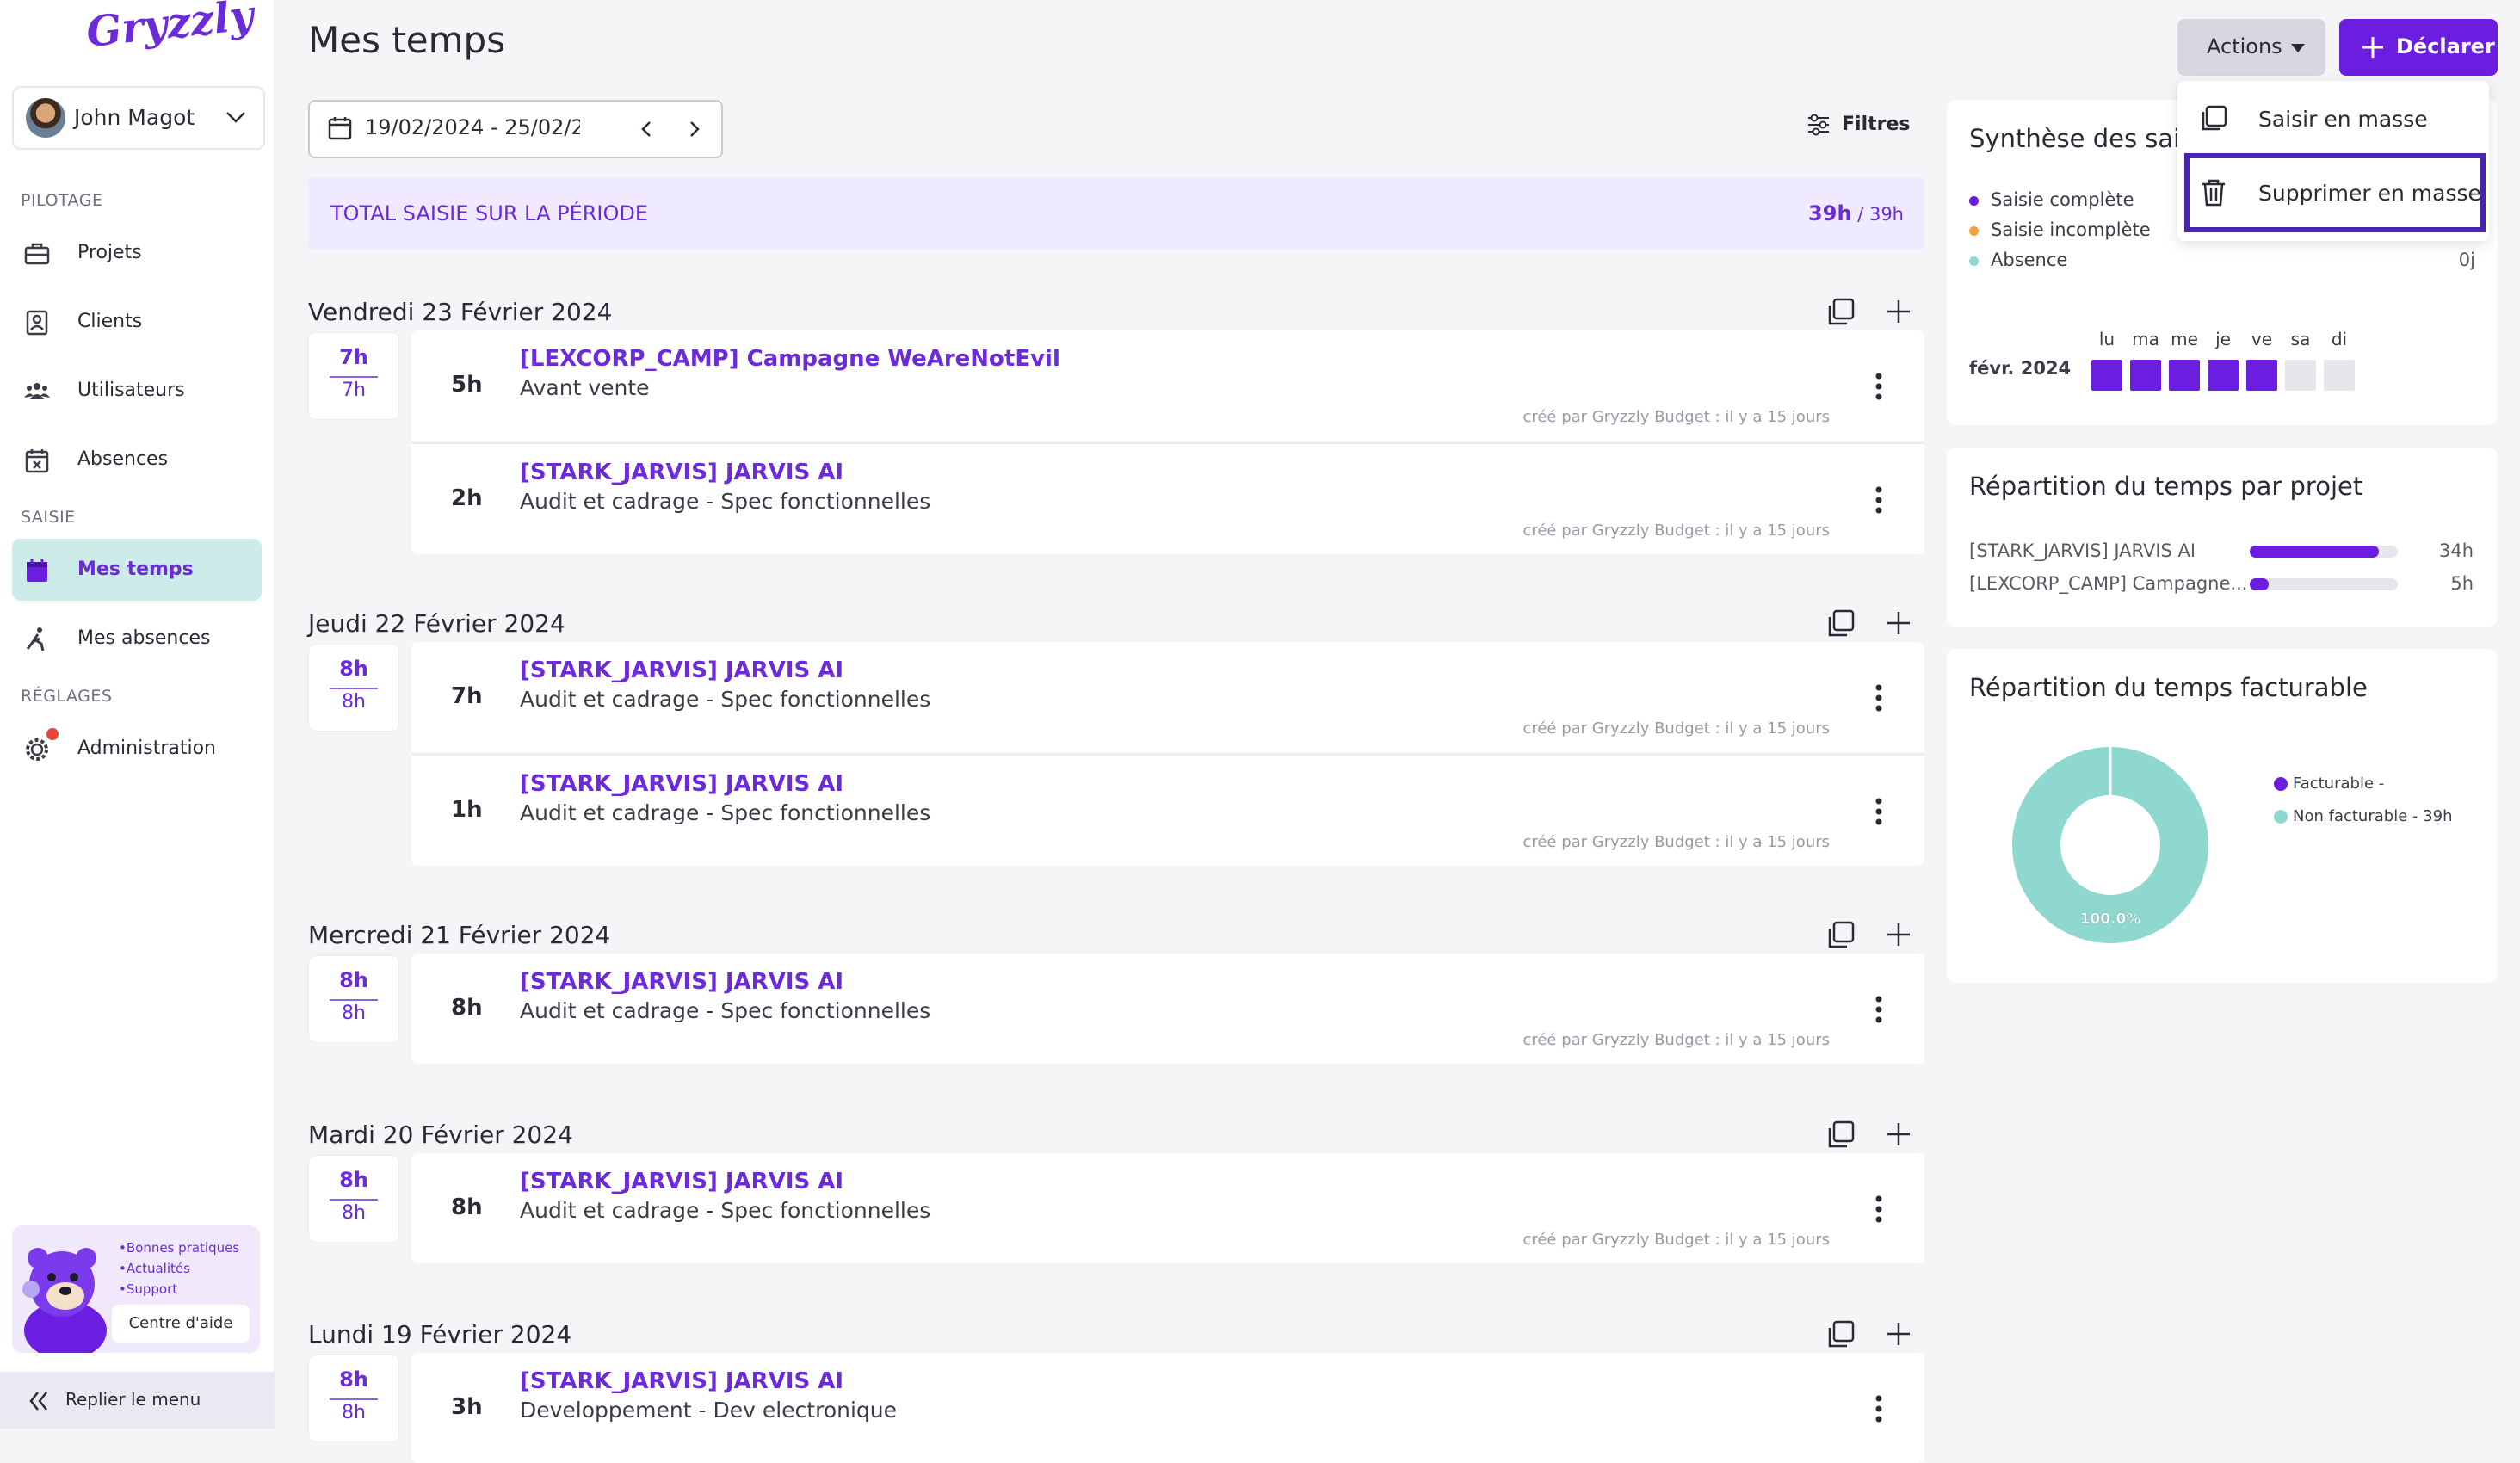 This screenshot has width=2520, height=1463. Describe the element at coordinates (131, 391) in the screenshot. I see `sidebar-item-label: Utilisateurs` at that location.